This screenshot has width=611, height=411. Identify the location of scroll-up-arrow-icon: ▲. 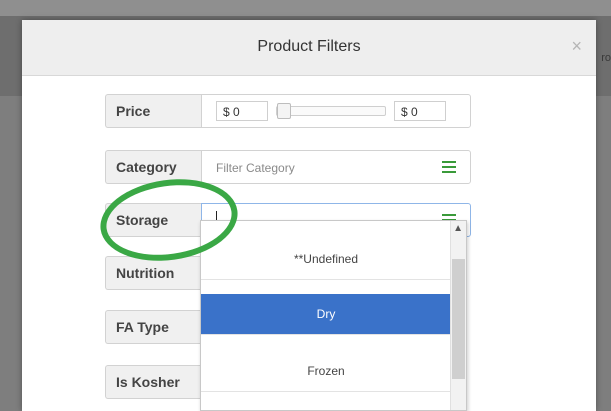
(458, 228).